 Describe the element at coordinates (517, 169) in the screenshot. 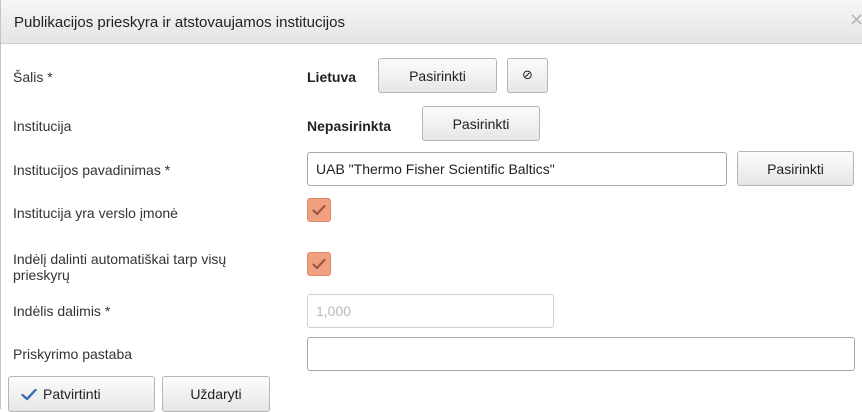

I see `institution-name-input: UAB "Thermo Fisher Scientific Baltics"` at that location.